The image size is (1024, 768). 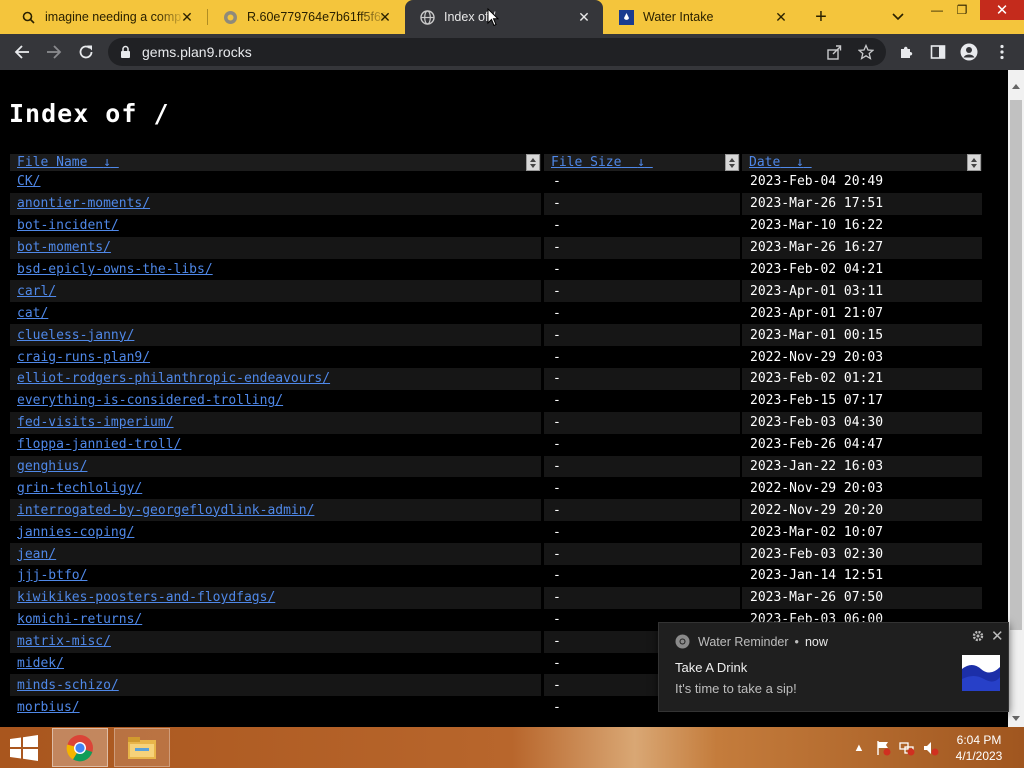 What do you see at coordinates (883, 748) in the screenshot?
I see `action-center-flag-icon` at bounding box center [883, 748].